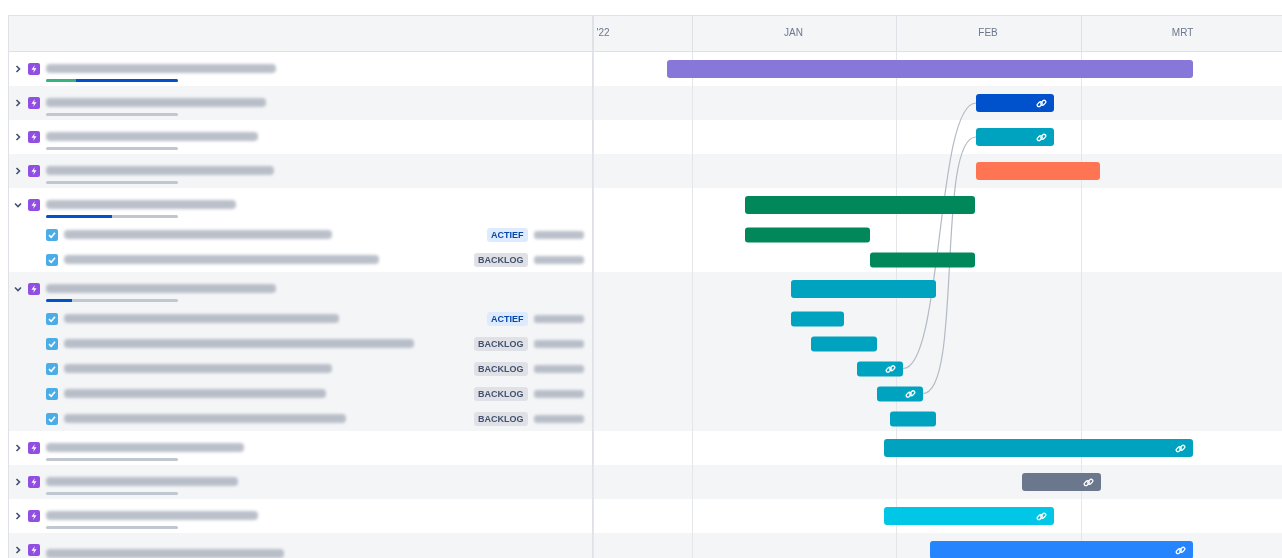  Describe the element at coordinates (988, 32) in the screenshot. I see `month-label: FEB` at that location.